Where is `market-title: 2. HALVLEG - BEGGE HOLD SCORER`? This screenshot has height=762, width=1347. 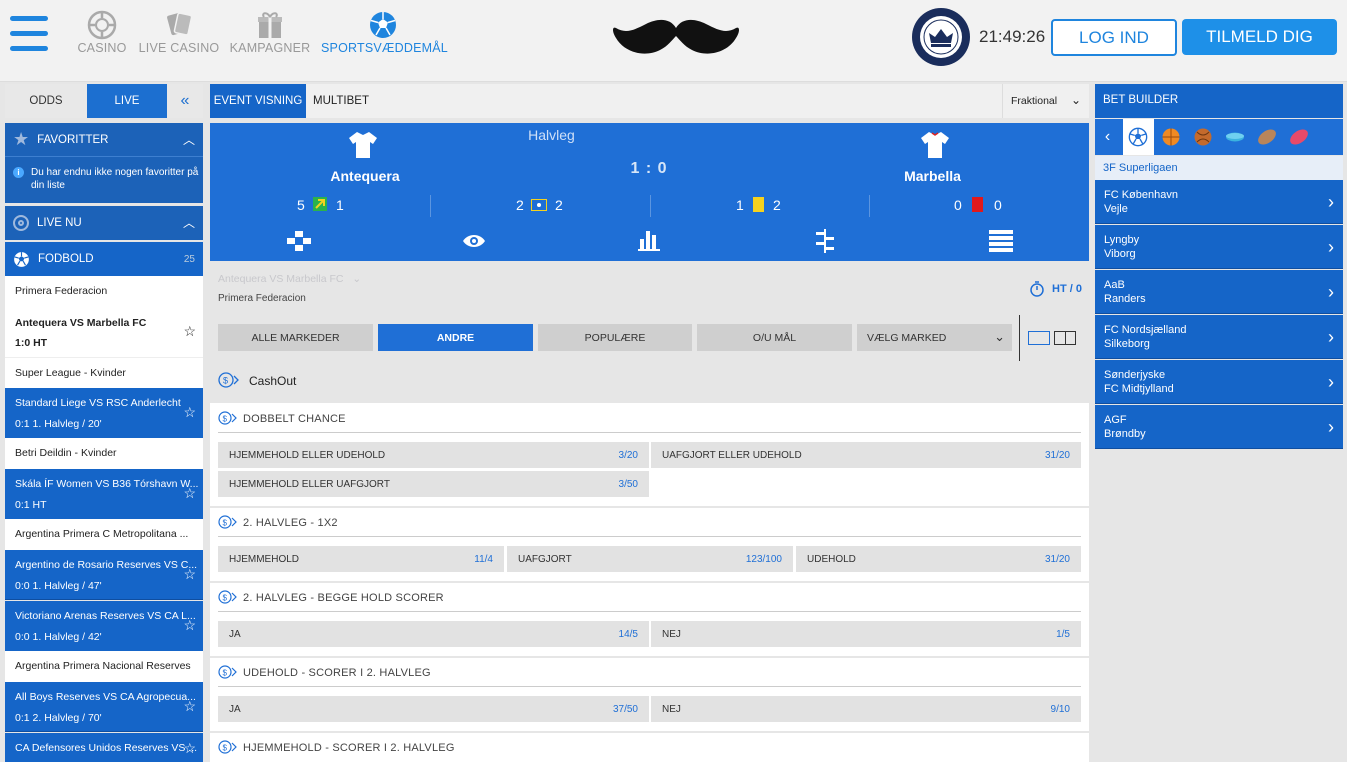
market-title: 2. HALVLEG - BEGGE HOLD SCORER is located at coordinates (343, 598).